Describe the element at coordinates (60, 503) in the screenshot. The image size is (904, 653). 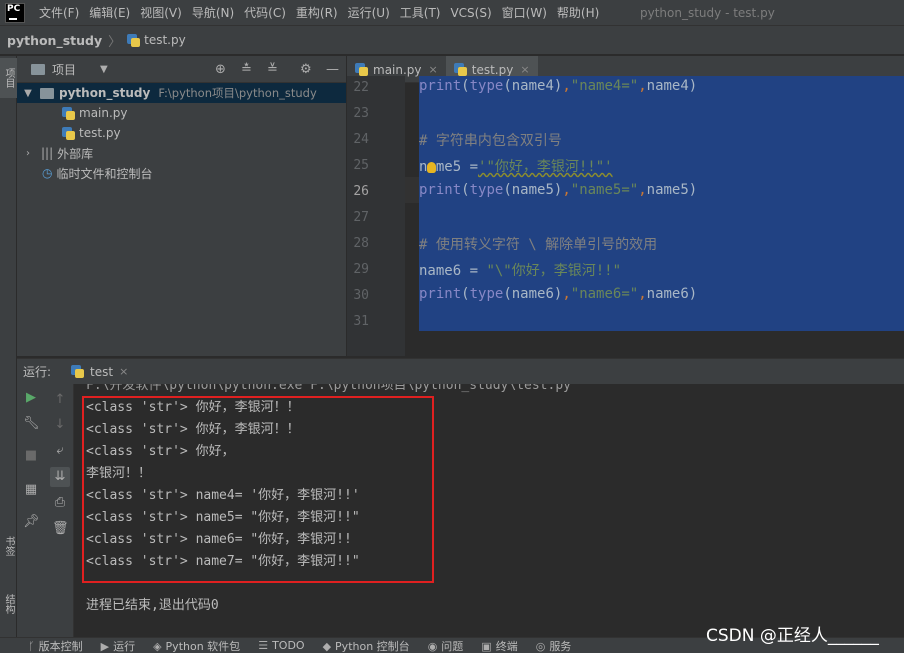
I see `print-icon: ⎙` at that location.